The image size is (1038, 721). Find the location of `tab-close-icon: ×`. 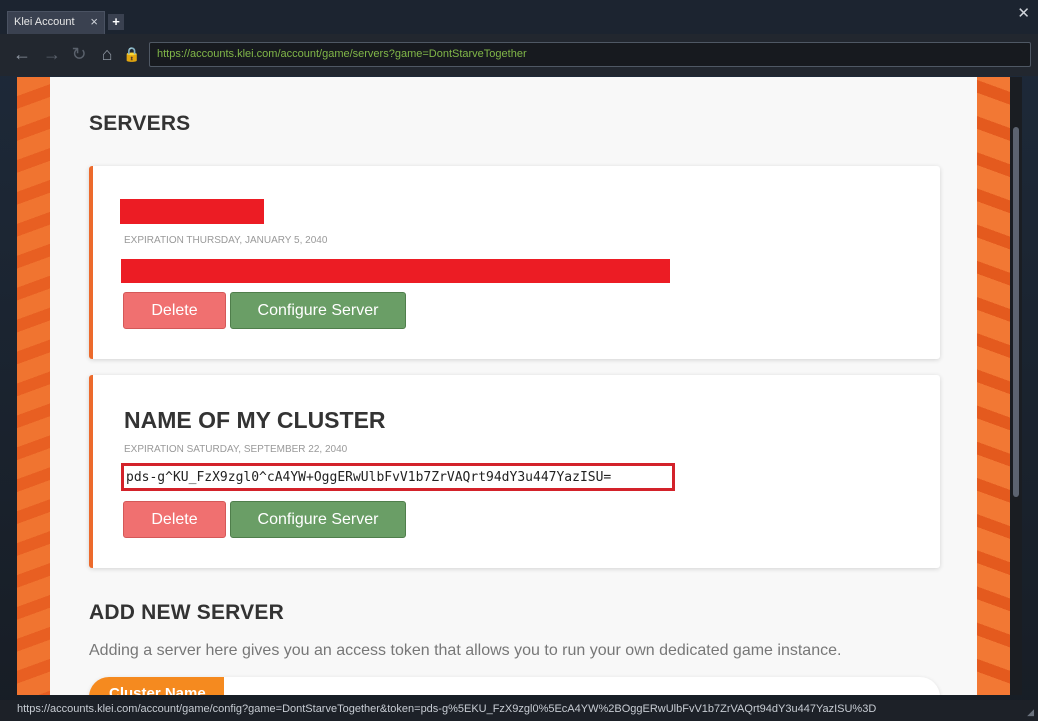

tab-close-icon: × is located at coordinates (94, 22).